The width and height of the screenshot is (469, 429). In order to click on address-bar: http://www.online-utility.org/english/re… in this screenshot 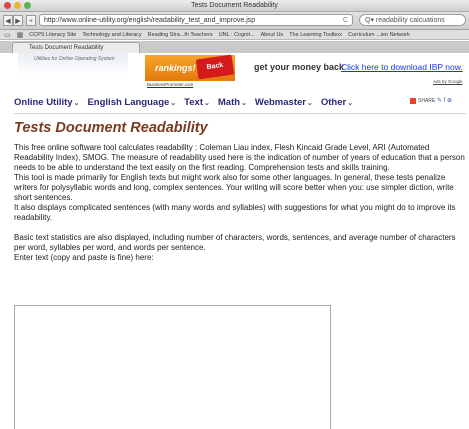, I will do `click(196, 20)`.